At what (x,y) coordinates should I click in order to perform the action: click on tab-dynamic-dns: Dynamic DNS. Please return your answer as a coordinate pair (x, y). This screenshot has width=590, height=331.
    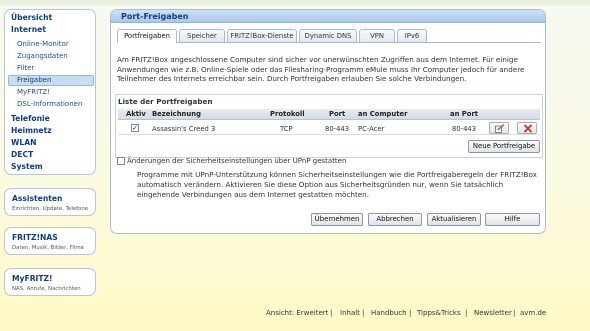
    Looking at the image, I should click on (328, 35).